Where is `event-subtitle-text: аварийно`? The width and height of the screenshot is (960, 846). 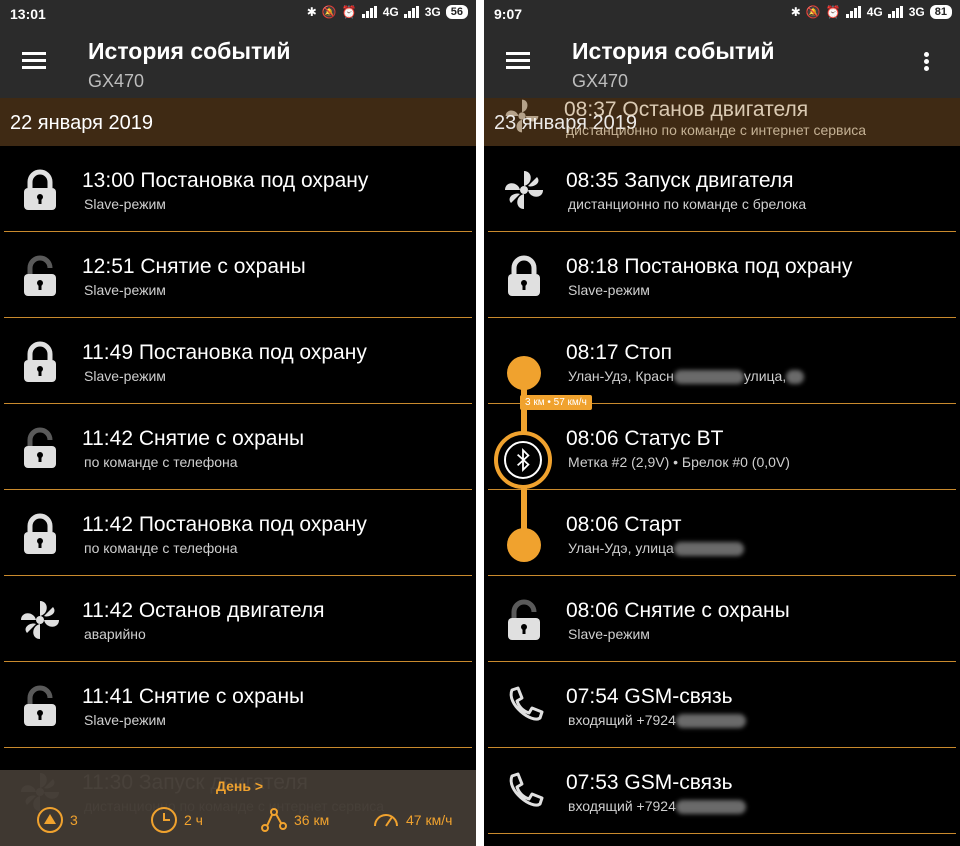
event-subtitle-text: аварийно is located at coordinates (115, 634).